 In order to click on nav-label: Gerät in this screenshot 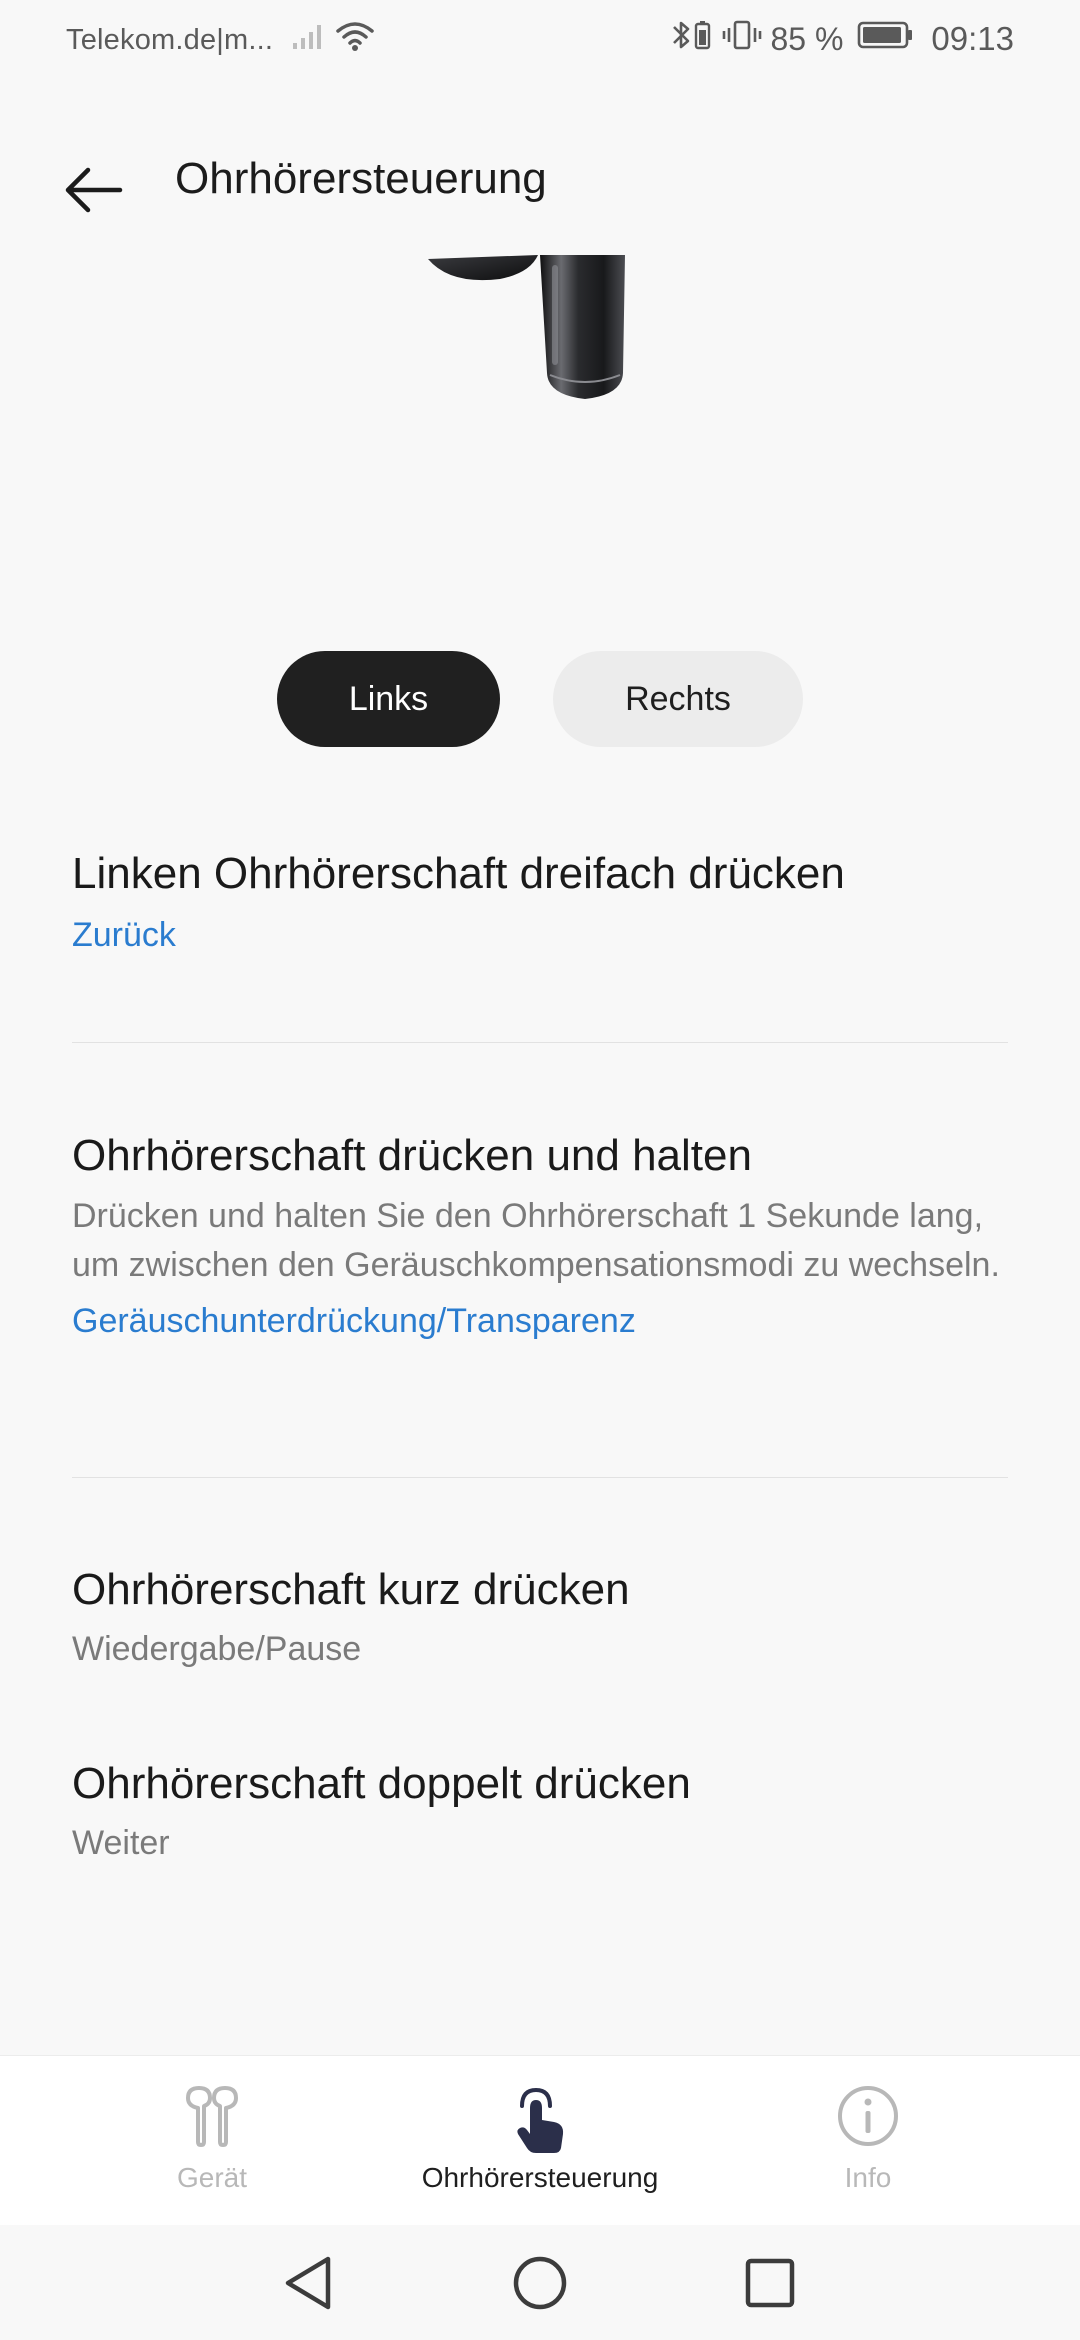, I will do `click(212, 2177)`.